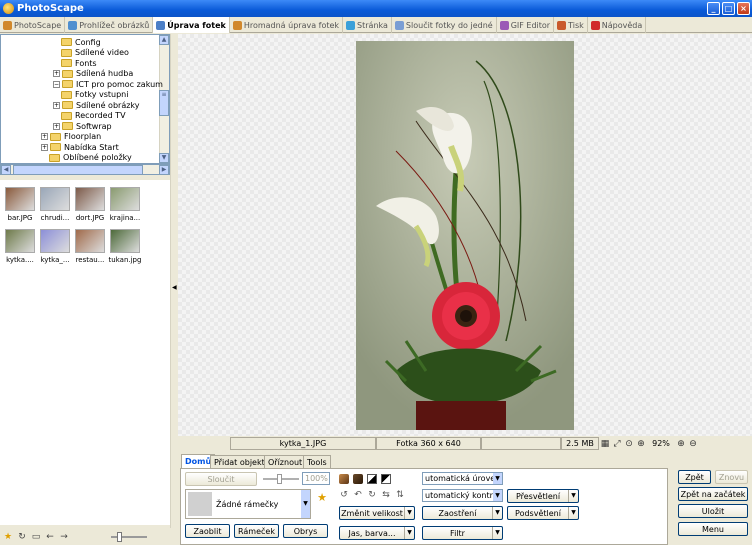 The height and width of the screenshot is (545, 752). What do you see at coordinates (108, 84) in the screenshot?
I see `tree-item: − ICT pro pomoc zakum` at bounding box center [108, 84].